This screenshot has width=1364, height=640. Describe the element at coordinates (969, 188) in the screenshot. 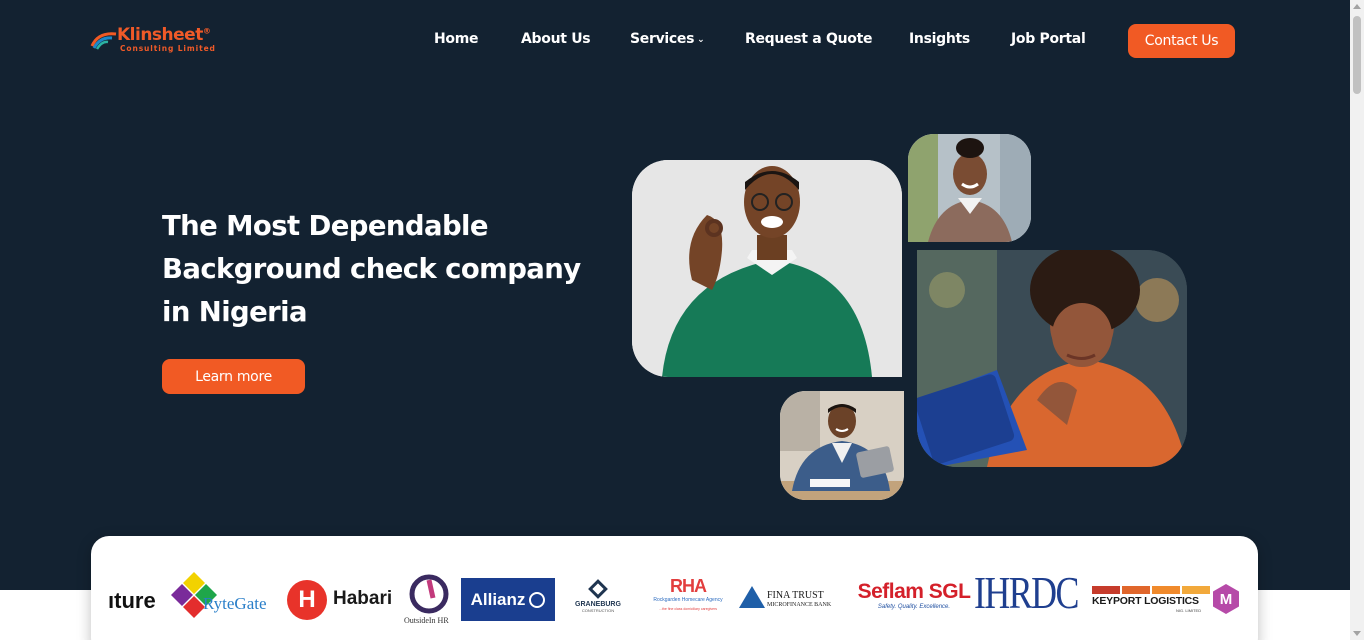

I see `hero-photo-smiling-woman` at that location.